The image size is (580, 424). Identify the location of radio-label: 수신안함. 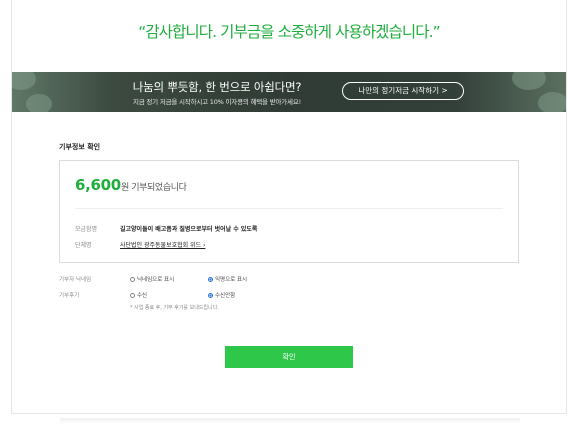
(225, 296).